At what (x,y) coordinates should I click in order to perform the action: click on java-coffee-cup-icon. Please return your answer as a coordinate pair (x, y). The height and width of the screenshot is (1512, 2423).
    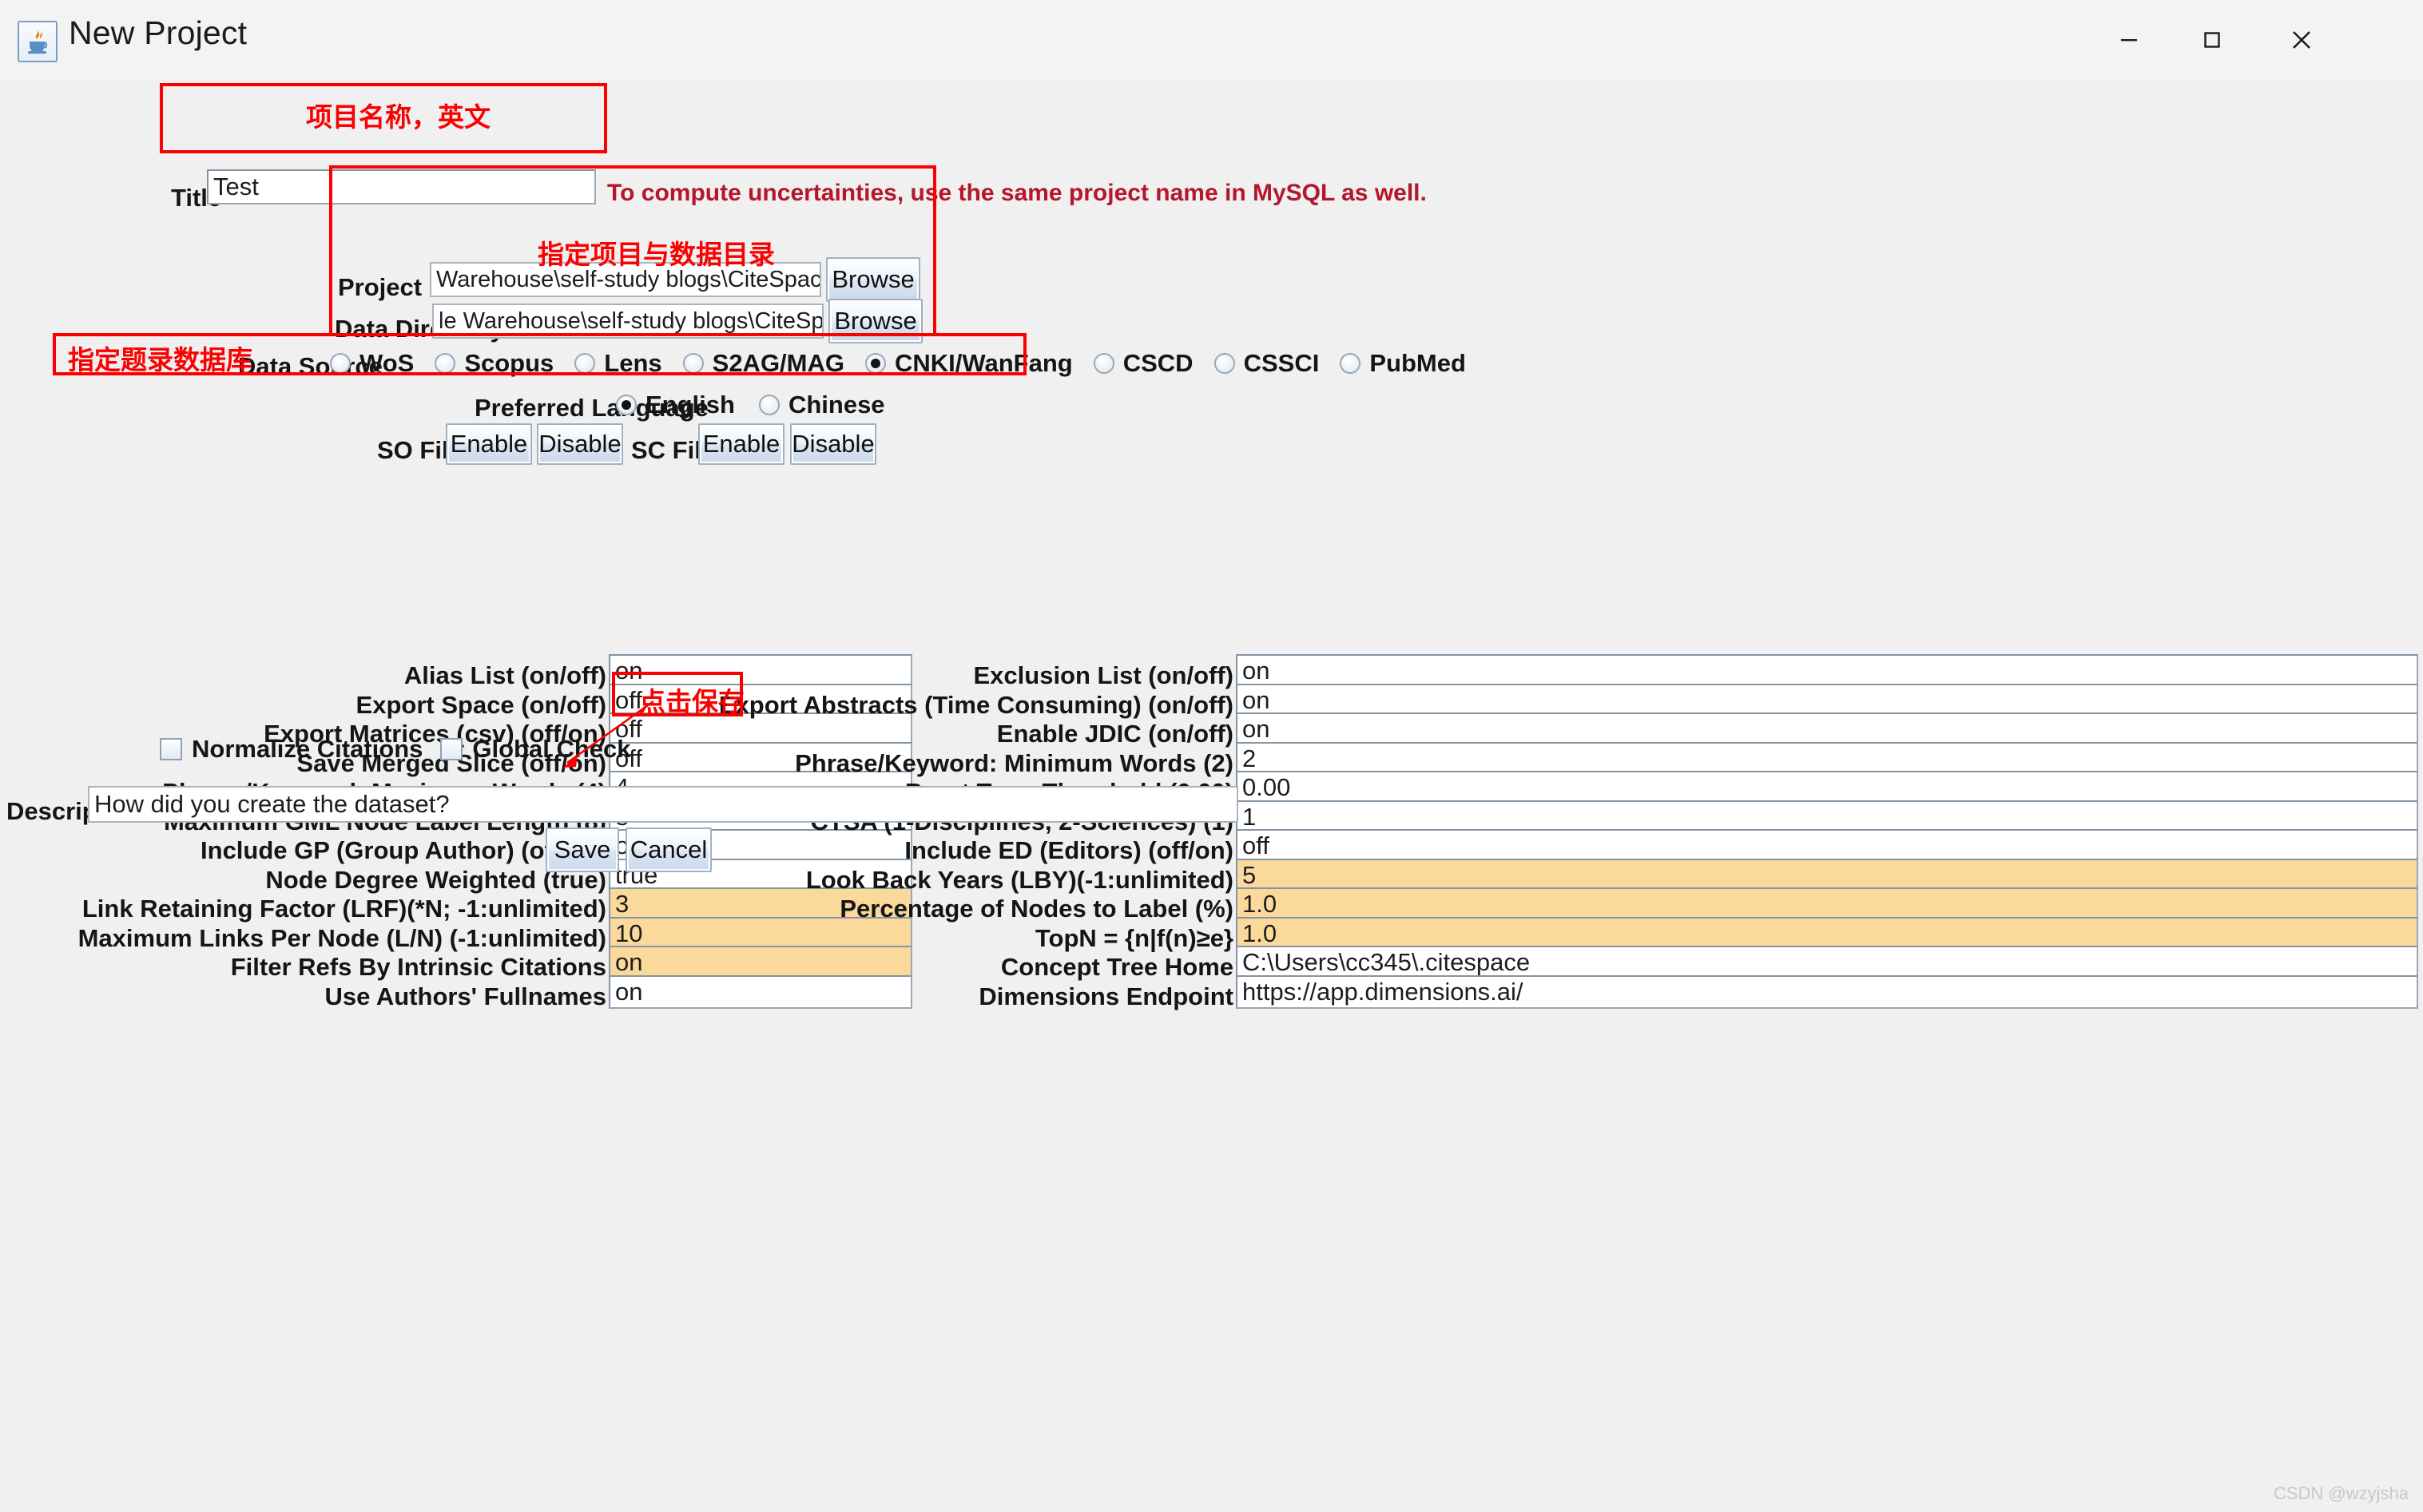
    Looking at the image, I should click on (38, 41).